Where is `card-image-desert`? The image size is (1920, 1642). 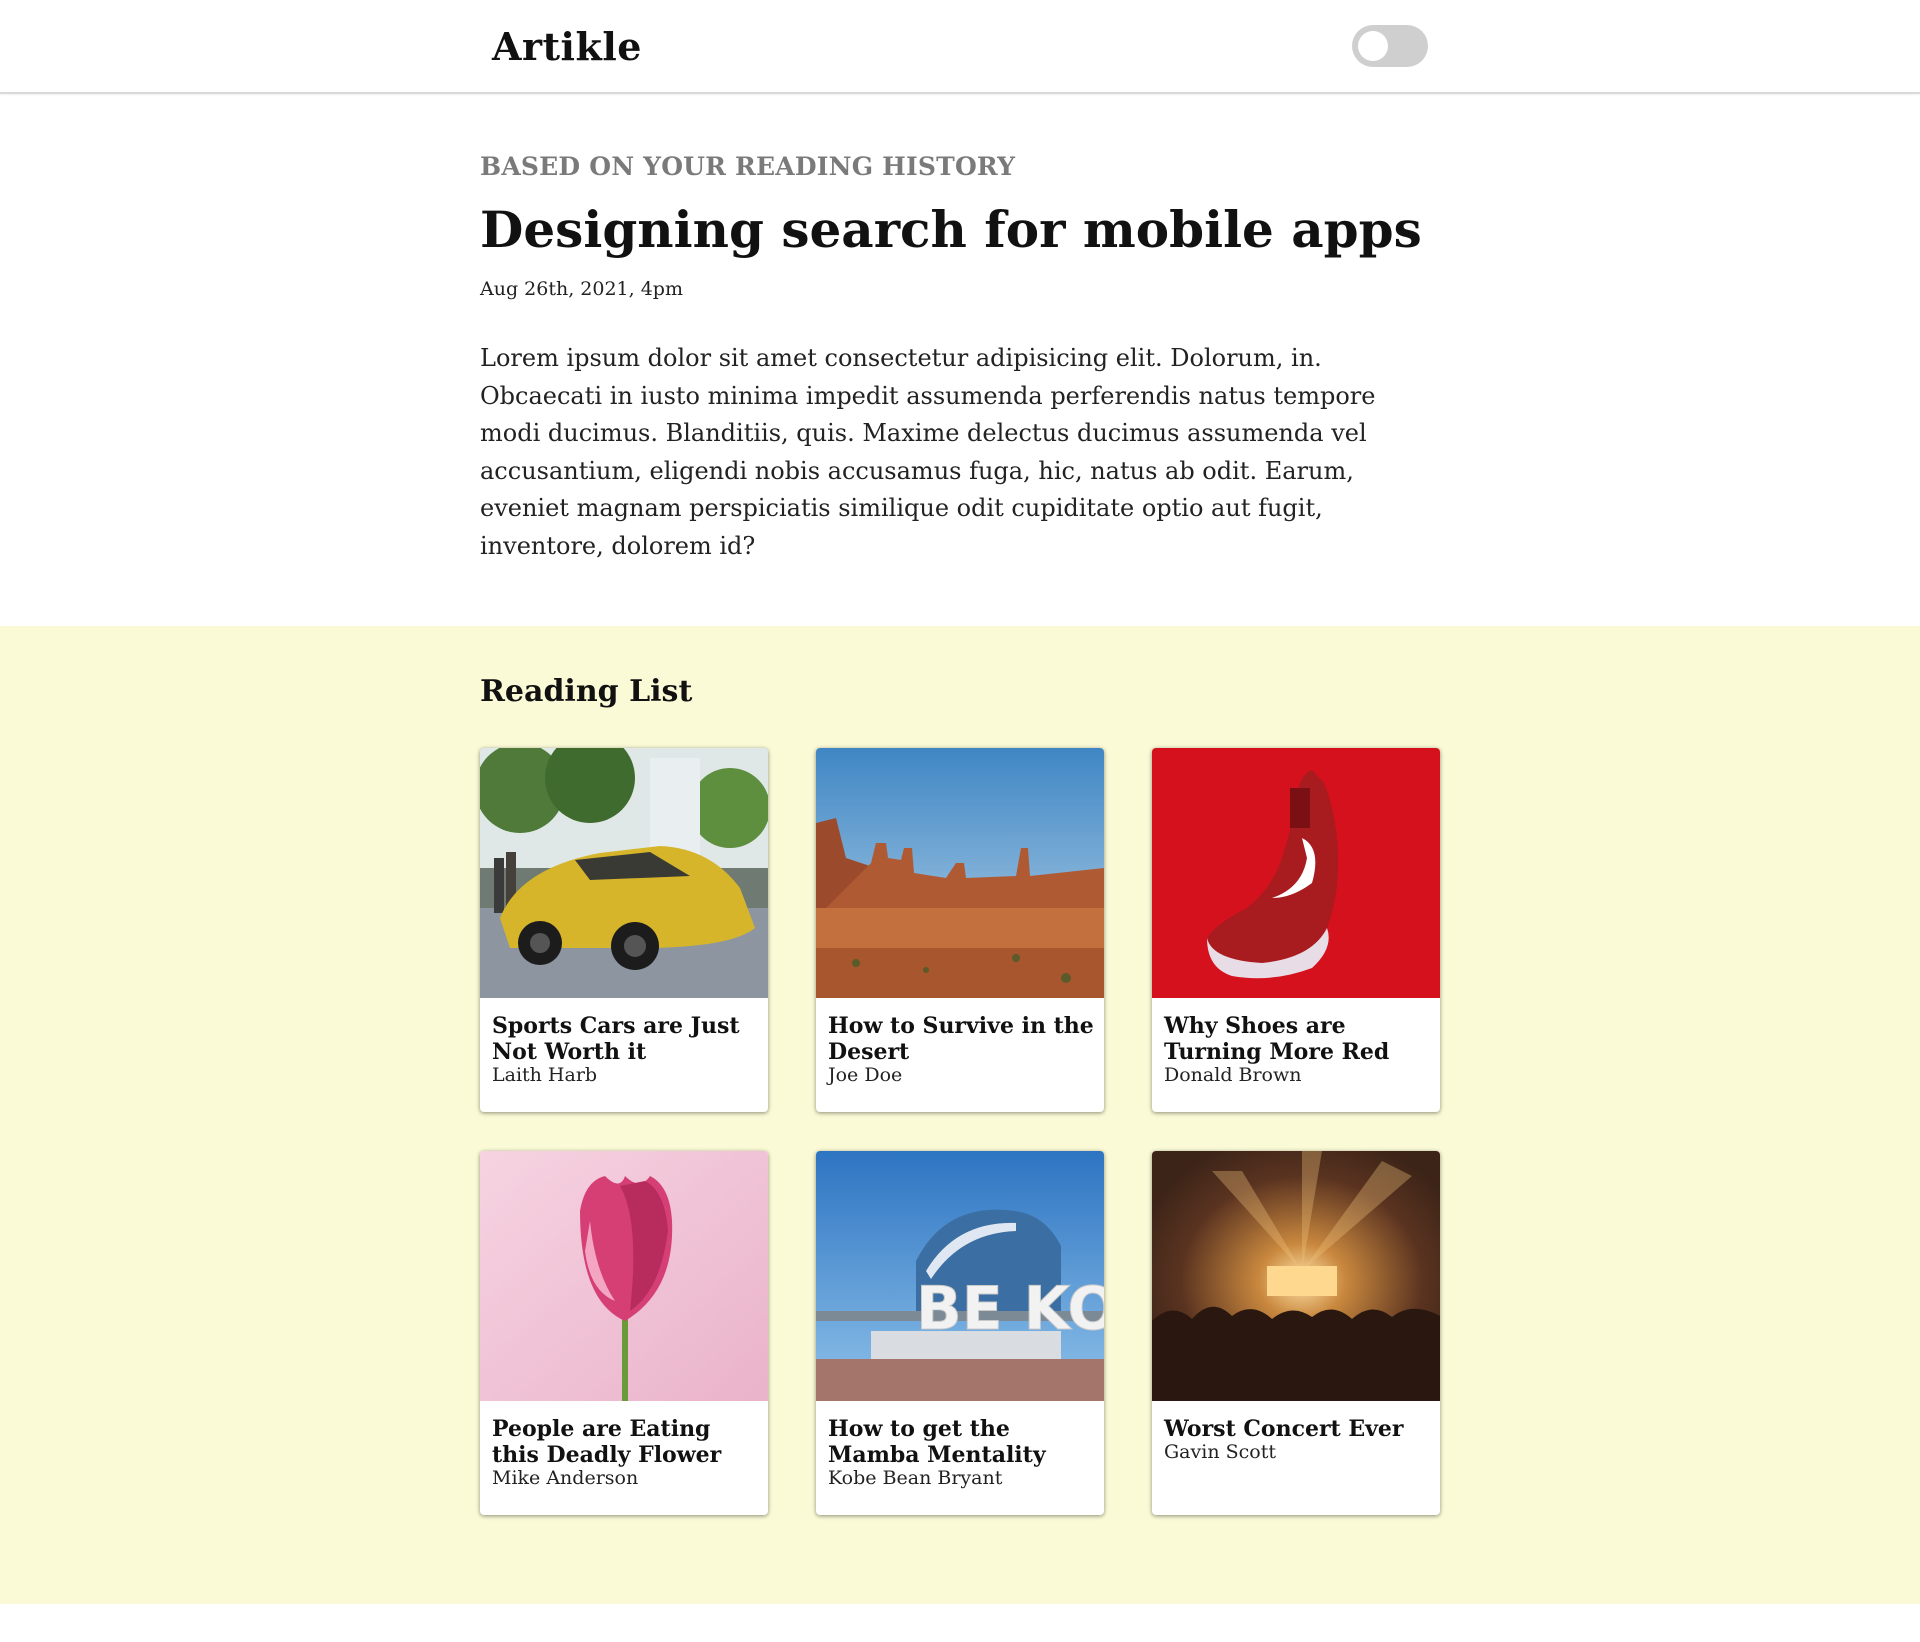
card-image-desert is located at coordinates (960, 873).